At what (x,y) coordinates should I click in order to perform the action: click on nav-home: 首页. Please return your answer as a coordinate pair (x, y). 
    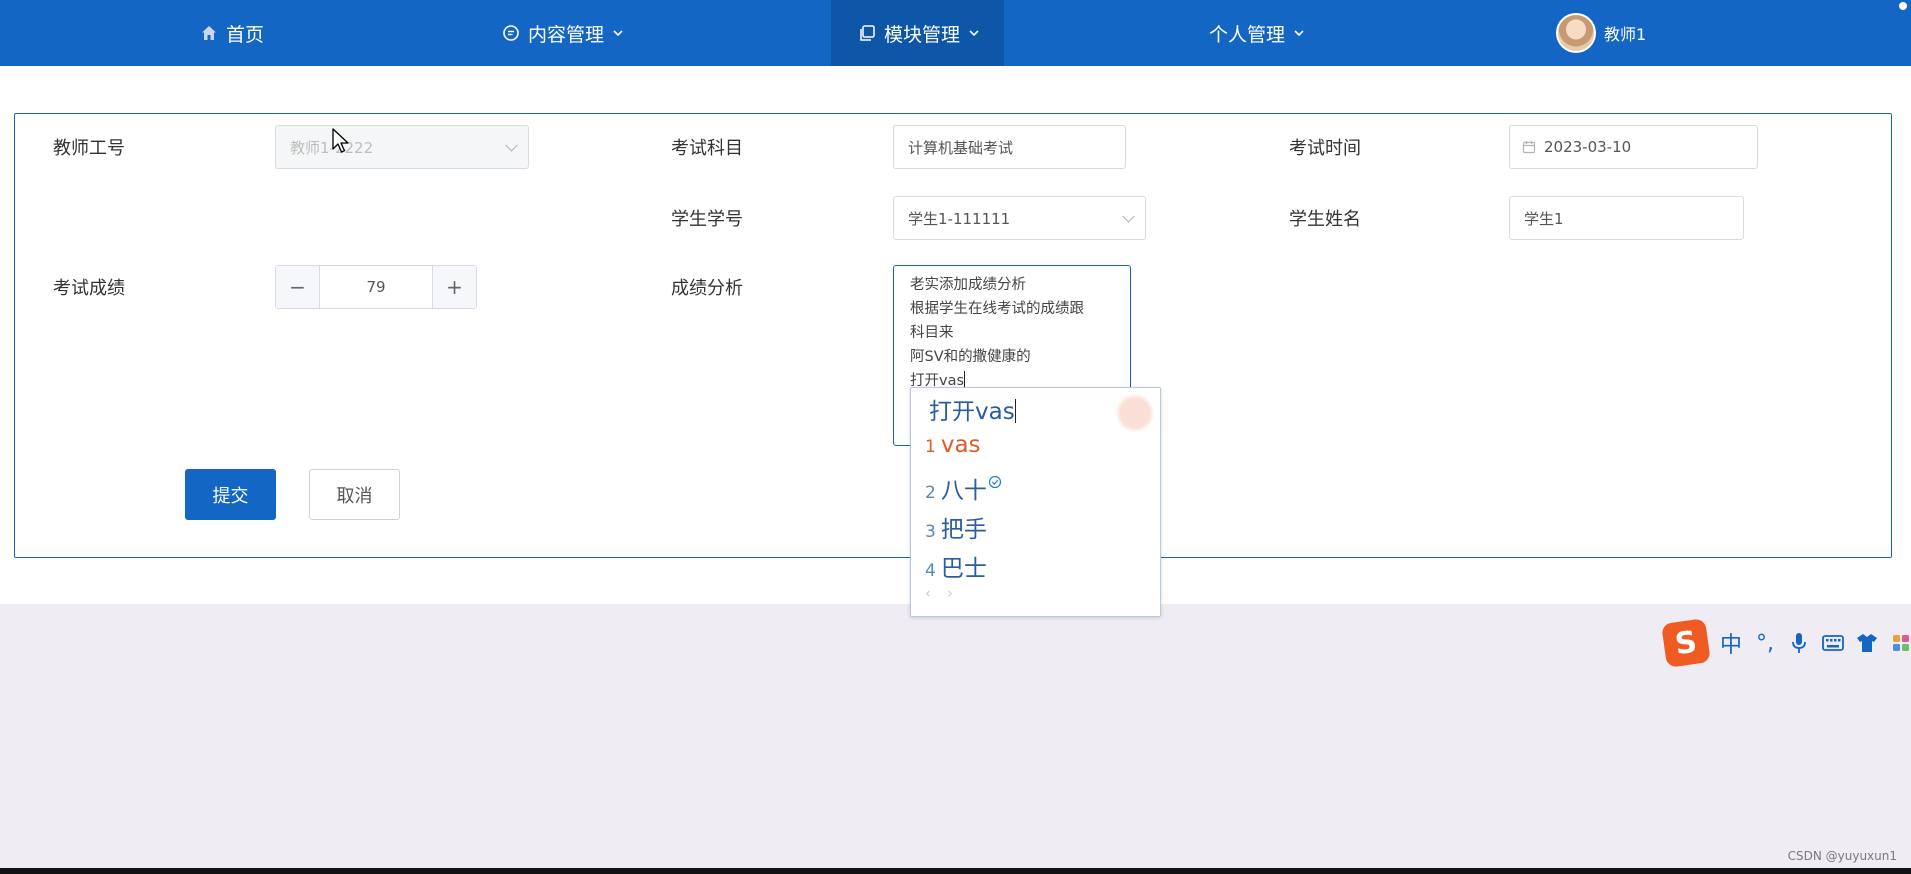
    Looking at the image, I should click on (232, 33).